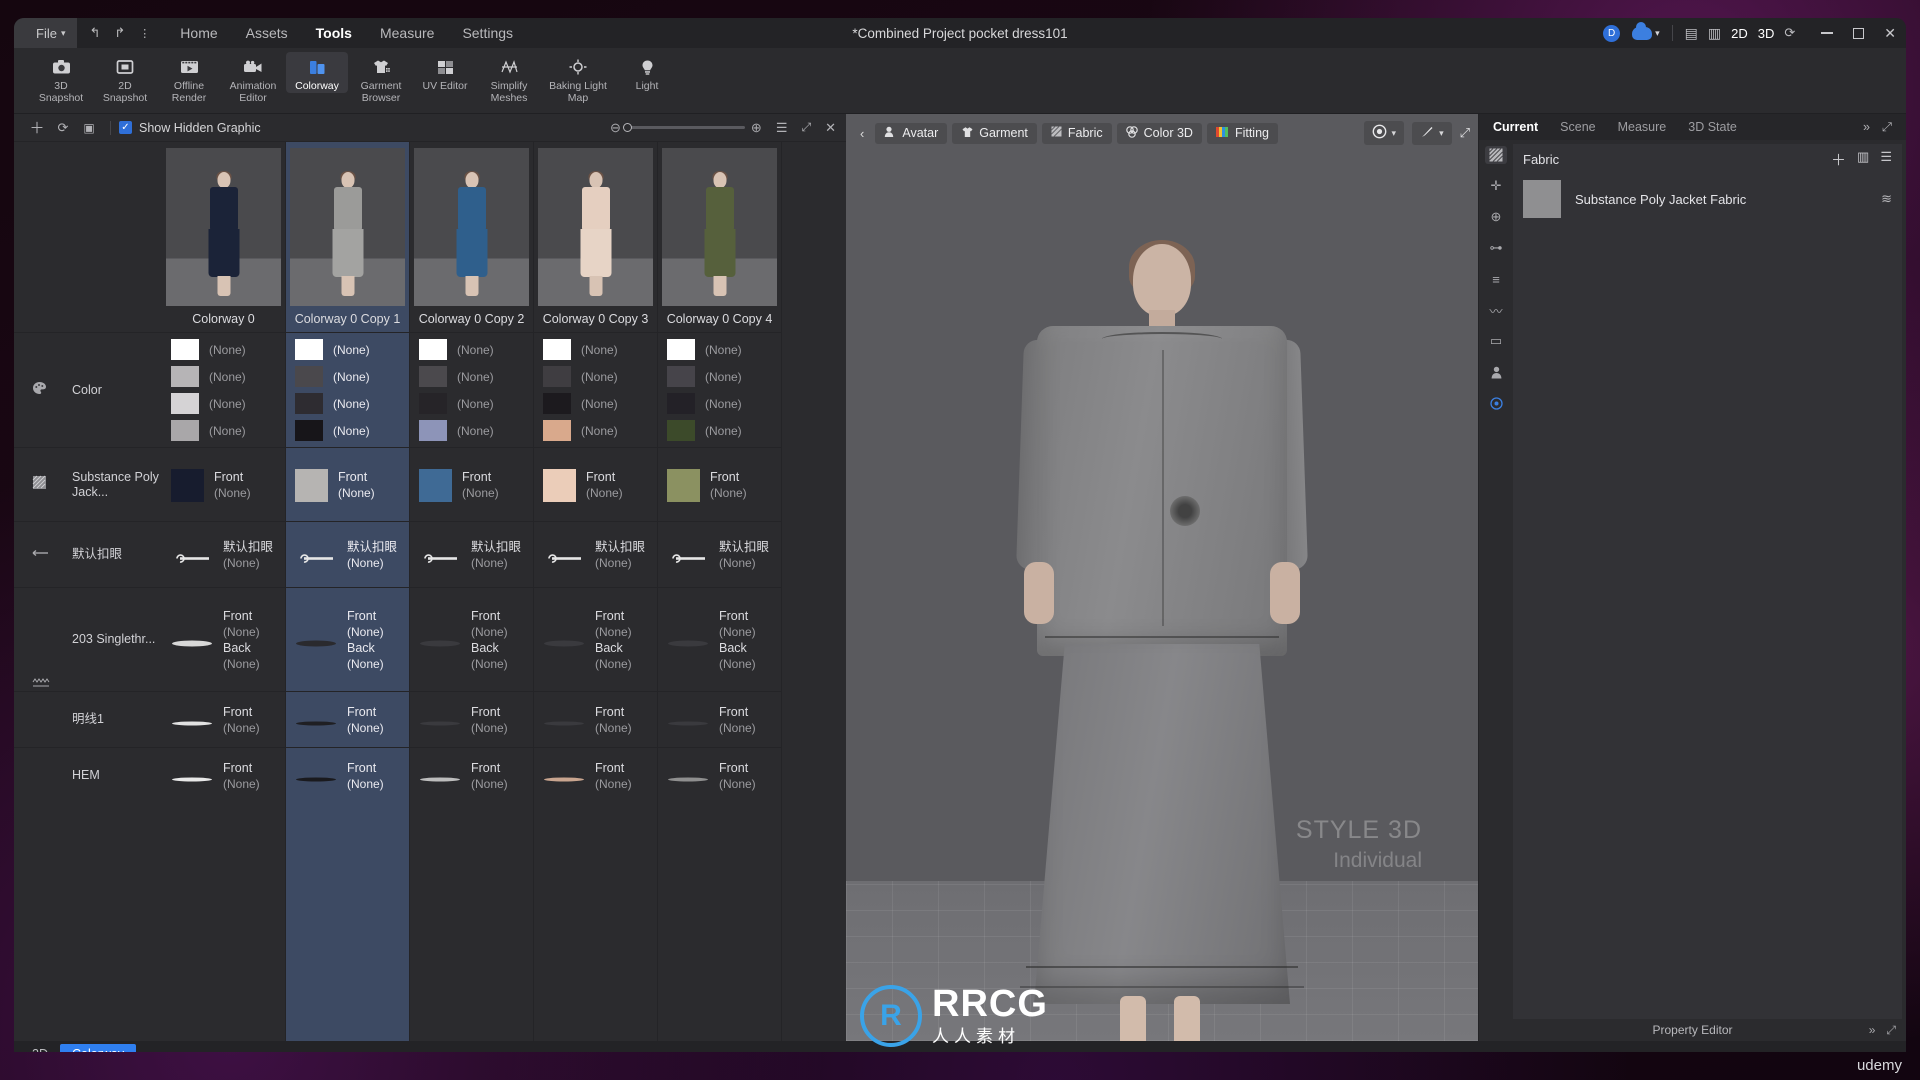 The image size is (1920, 1080). What do you see at coordinates (1496, 155) in the screenshot?
I see `rail-fabric-icon` at bounding box center [1496, 155].